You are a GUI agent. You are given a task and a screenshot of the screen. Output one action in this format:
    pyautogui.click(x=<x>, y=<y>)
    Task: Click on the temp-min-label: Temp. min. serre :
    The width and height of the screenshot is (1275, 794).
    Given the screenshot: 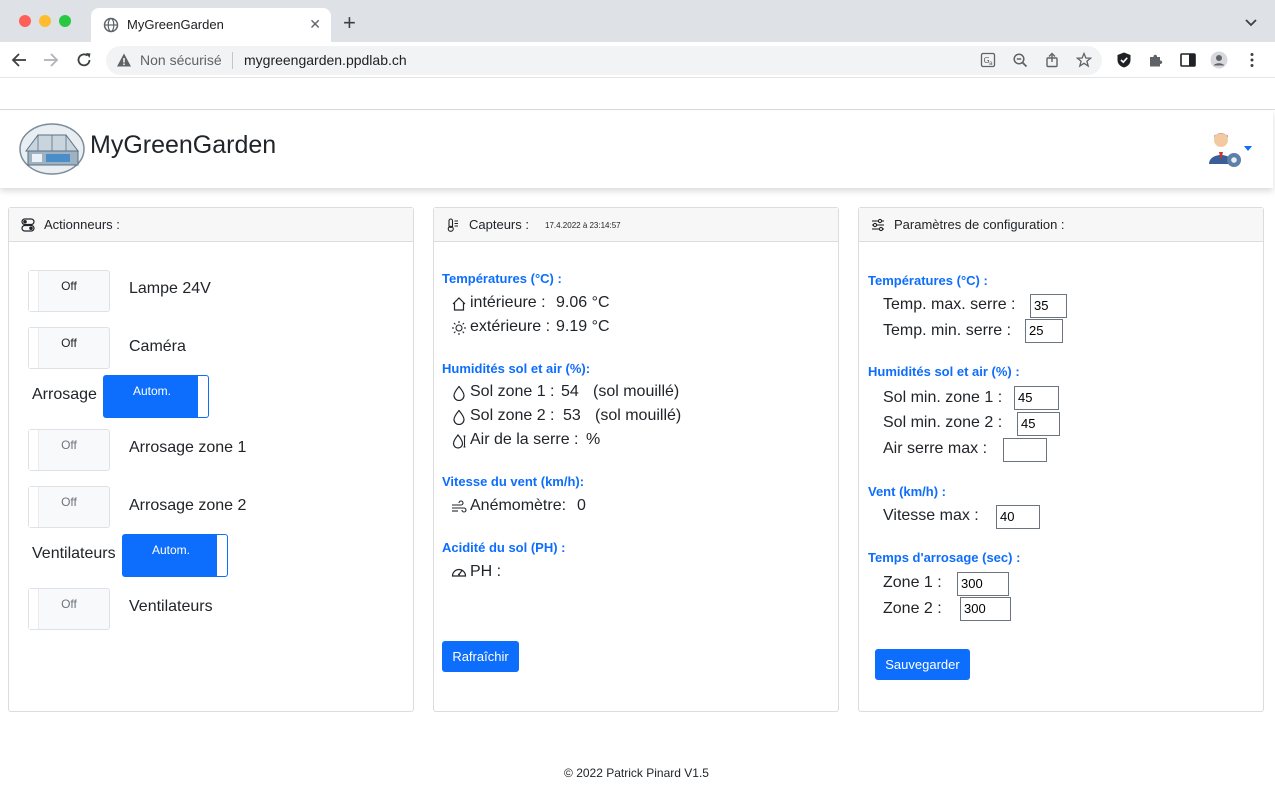 What is the action you would take?
    pyautogui.click(x=947, y=330)
    